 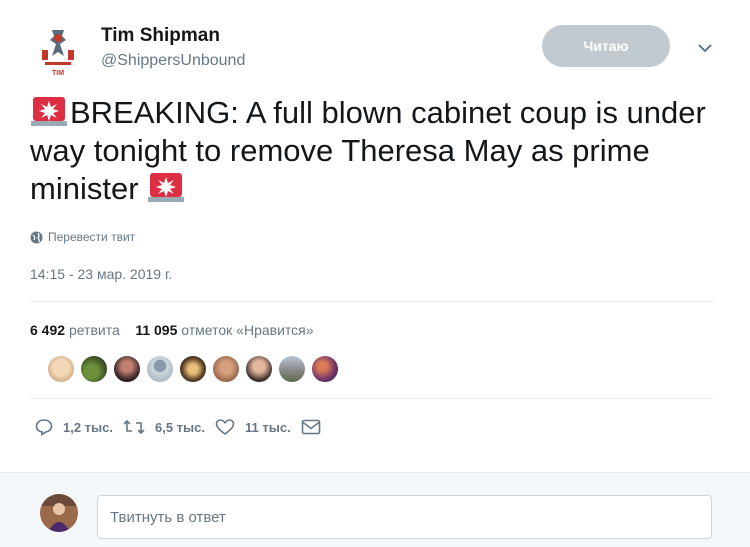 What do you see at coordinates (180, 427) in the screenshot?
I see `retweet-count: 6,5 тыс.` at bounding box center [180, 427].